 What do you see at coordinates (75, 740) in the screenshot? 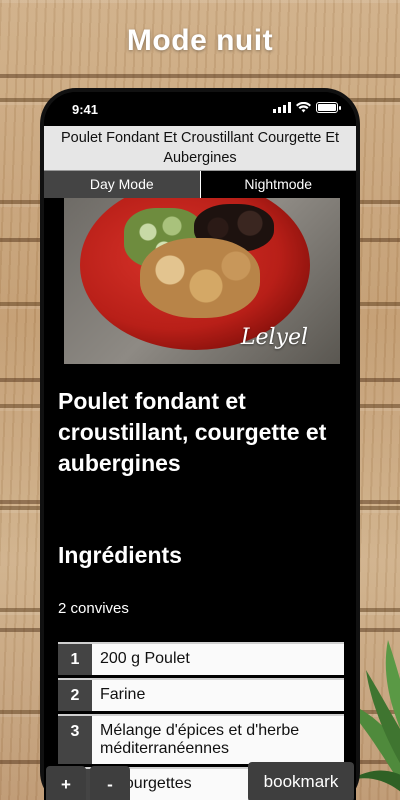
I see `ingredient-number: 3` at bounding box center [75, 740].